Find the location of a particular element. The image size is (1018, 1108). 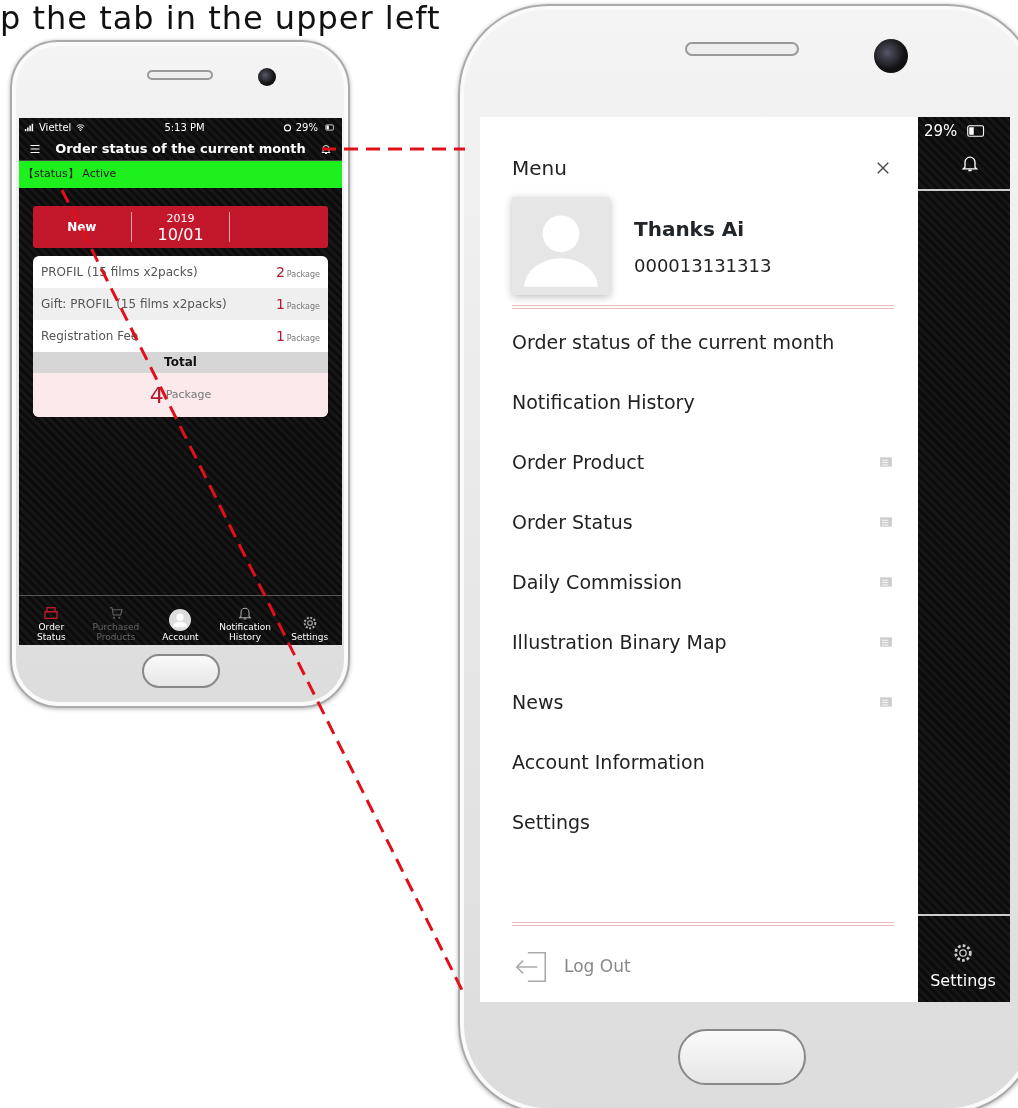

item-name: Gift: PROFIL (15 films x2packs) is located at coordinates (134, 304).